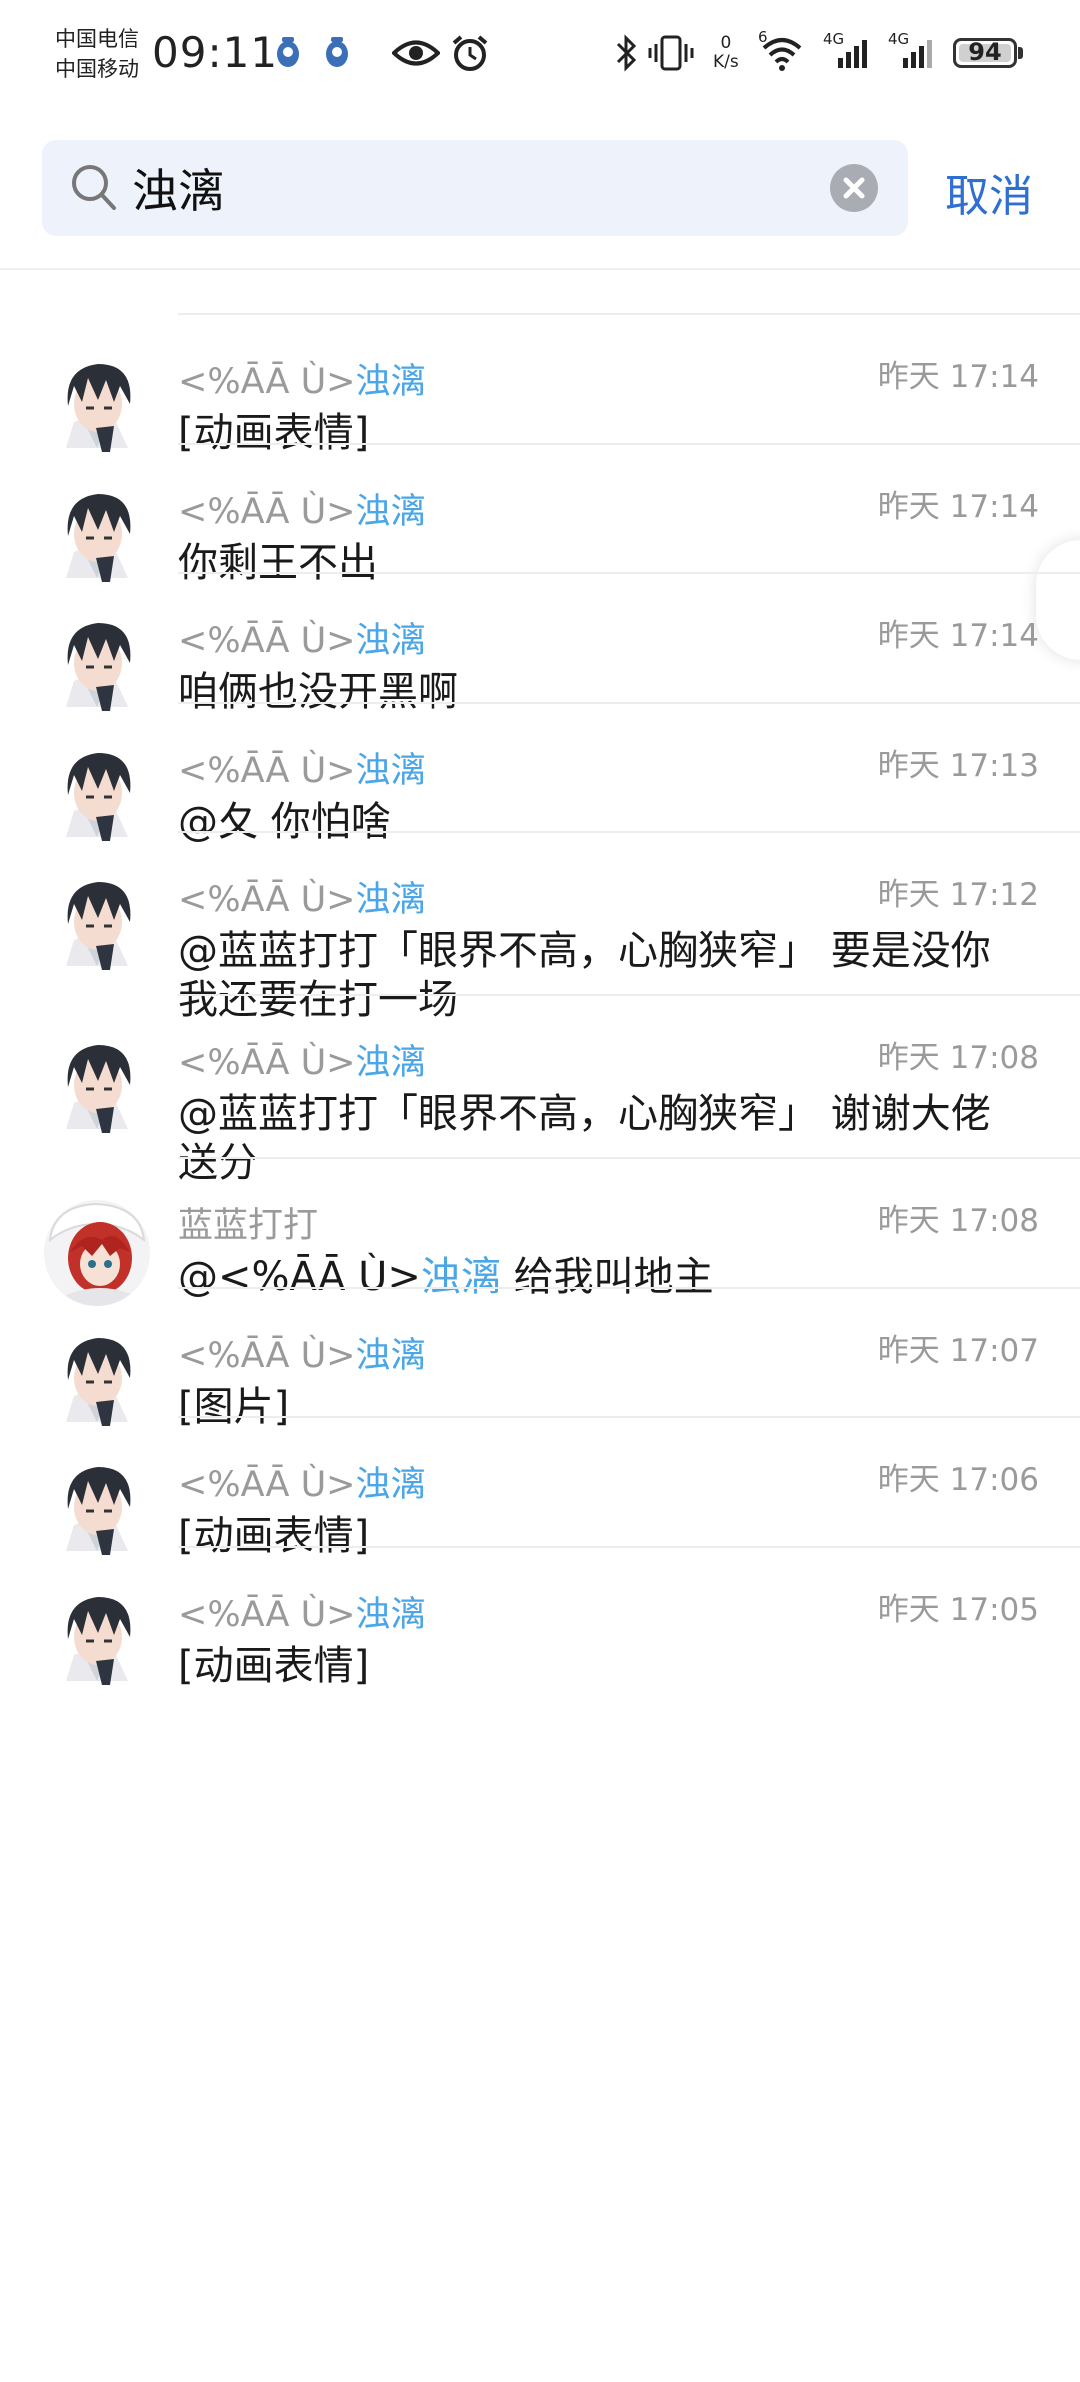  I want to click on battery-tip, so click(1020, 53).